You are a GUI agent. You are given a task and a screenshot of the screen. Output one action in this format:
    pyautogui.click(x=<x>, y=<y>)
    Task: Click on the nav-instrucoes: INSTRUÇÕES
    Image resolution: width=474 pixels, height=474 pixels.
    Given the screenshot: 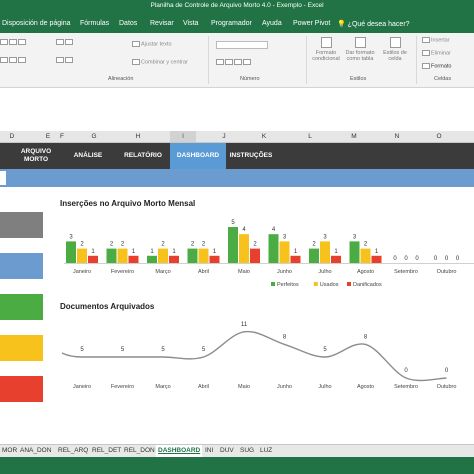 What is the action you would take?
    pyautogui.click(x=251, y=156)
    